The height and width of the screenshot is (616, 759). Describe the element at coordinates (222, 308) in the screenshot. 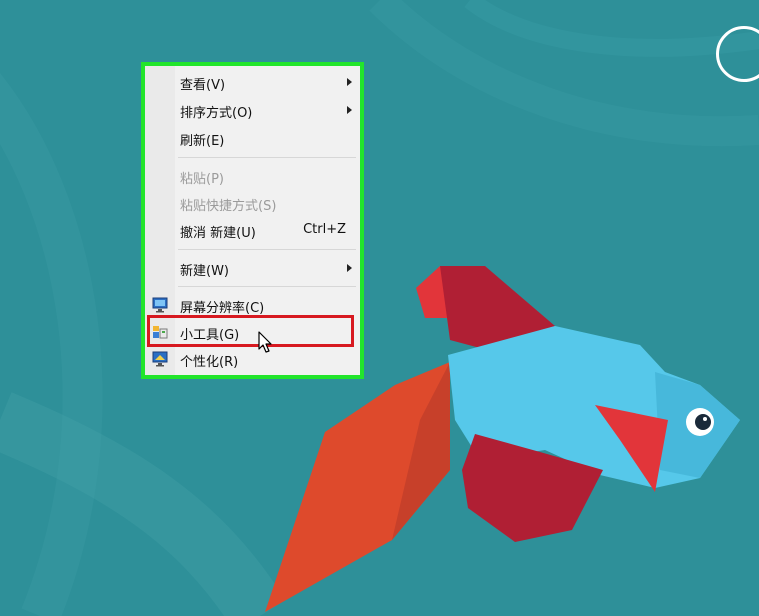

I see `menu-item-label: 屏幕分辨率(C)` at that location.